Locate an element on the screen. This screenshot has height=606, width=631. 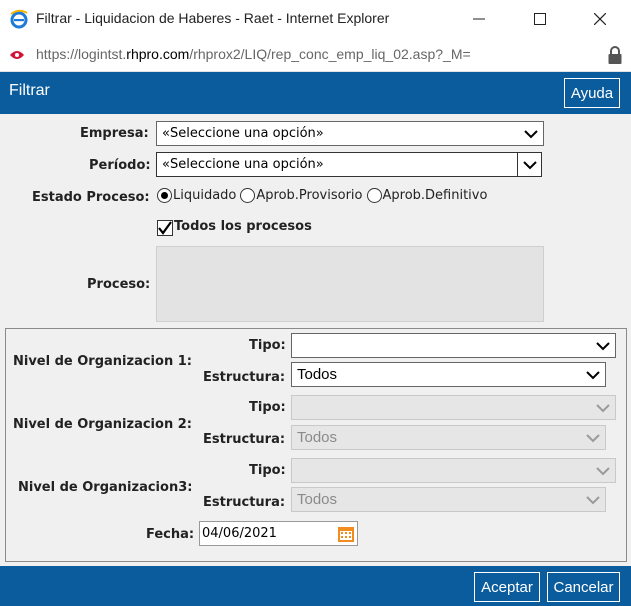
nivel-2-estructura-value: Todos is located at coordinates (317, 437).